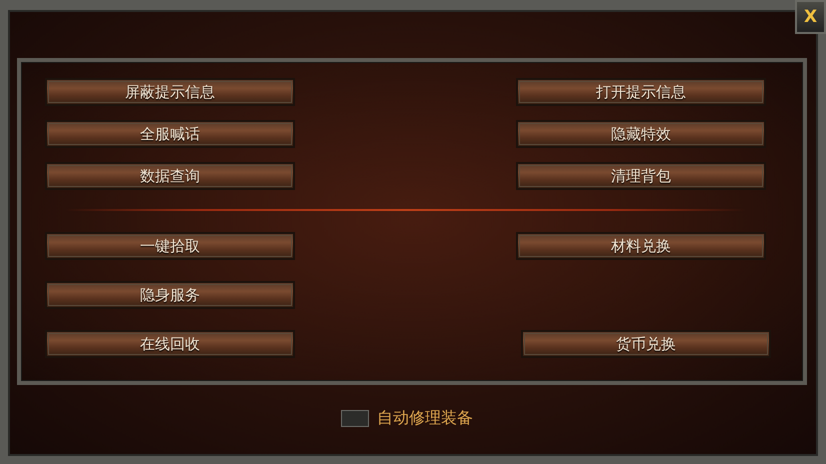  I want to click on menu-button: 材料兑换, so click(641, 246).